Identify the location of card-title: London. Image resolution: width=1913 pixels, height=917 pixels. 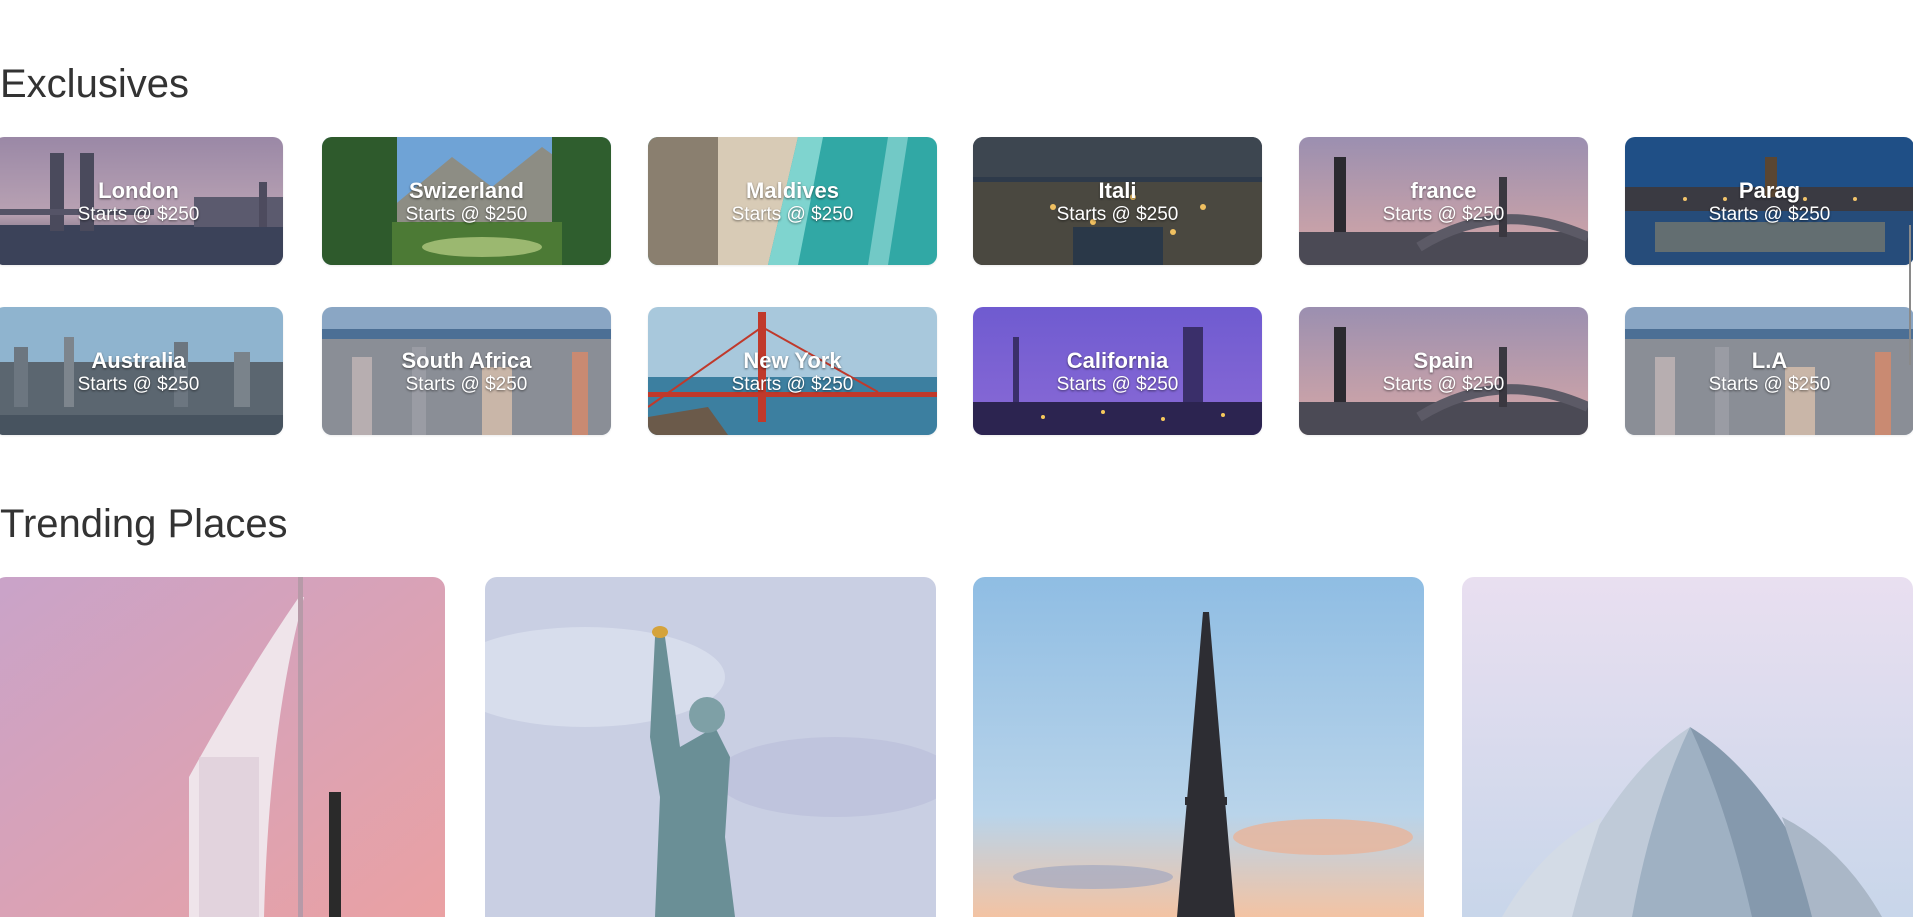
(138, 190).